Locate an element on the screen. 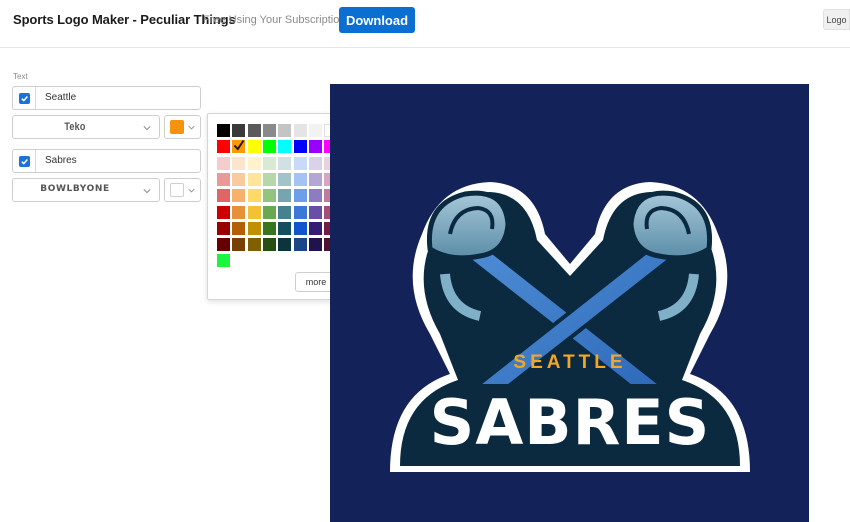  font-name-line-1: Teko is located at coordinates (75, 127).